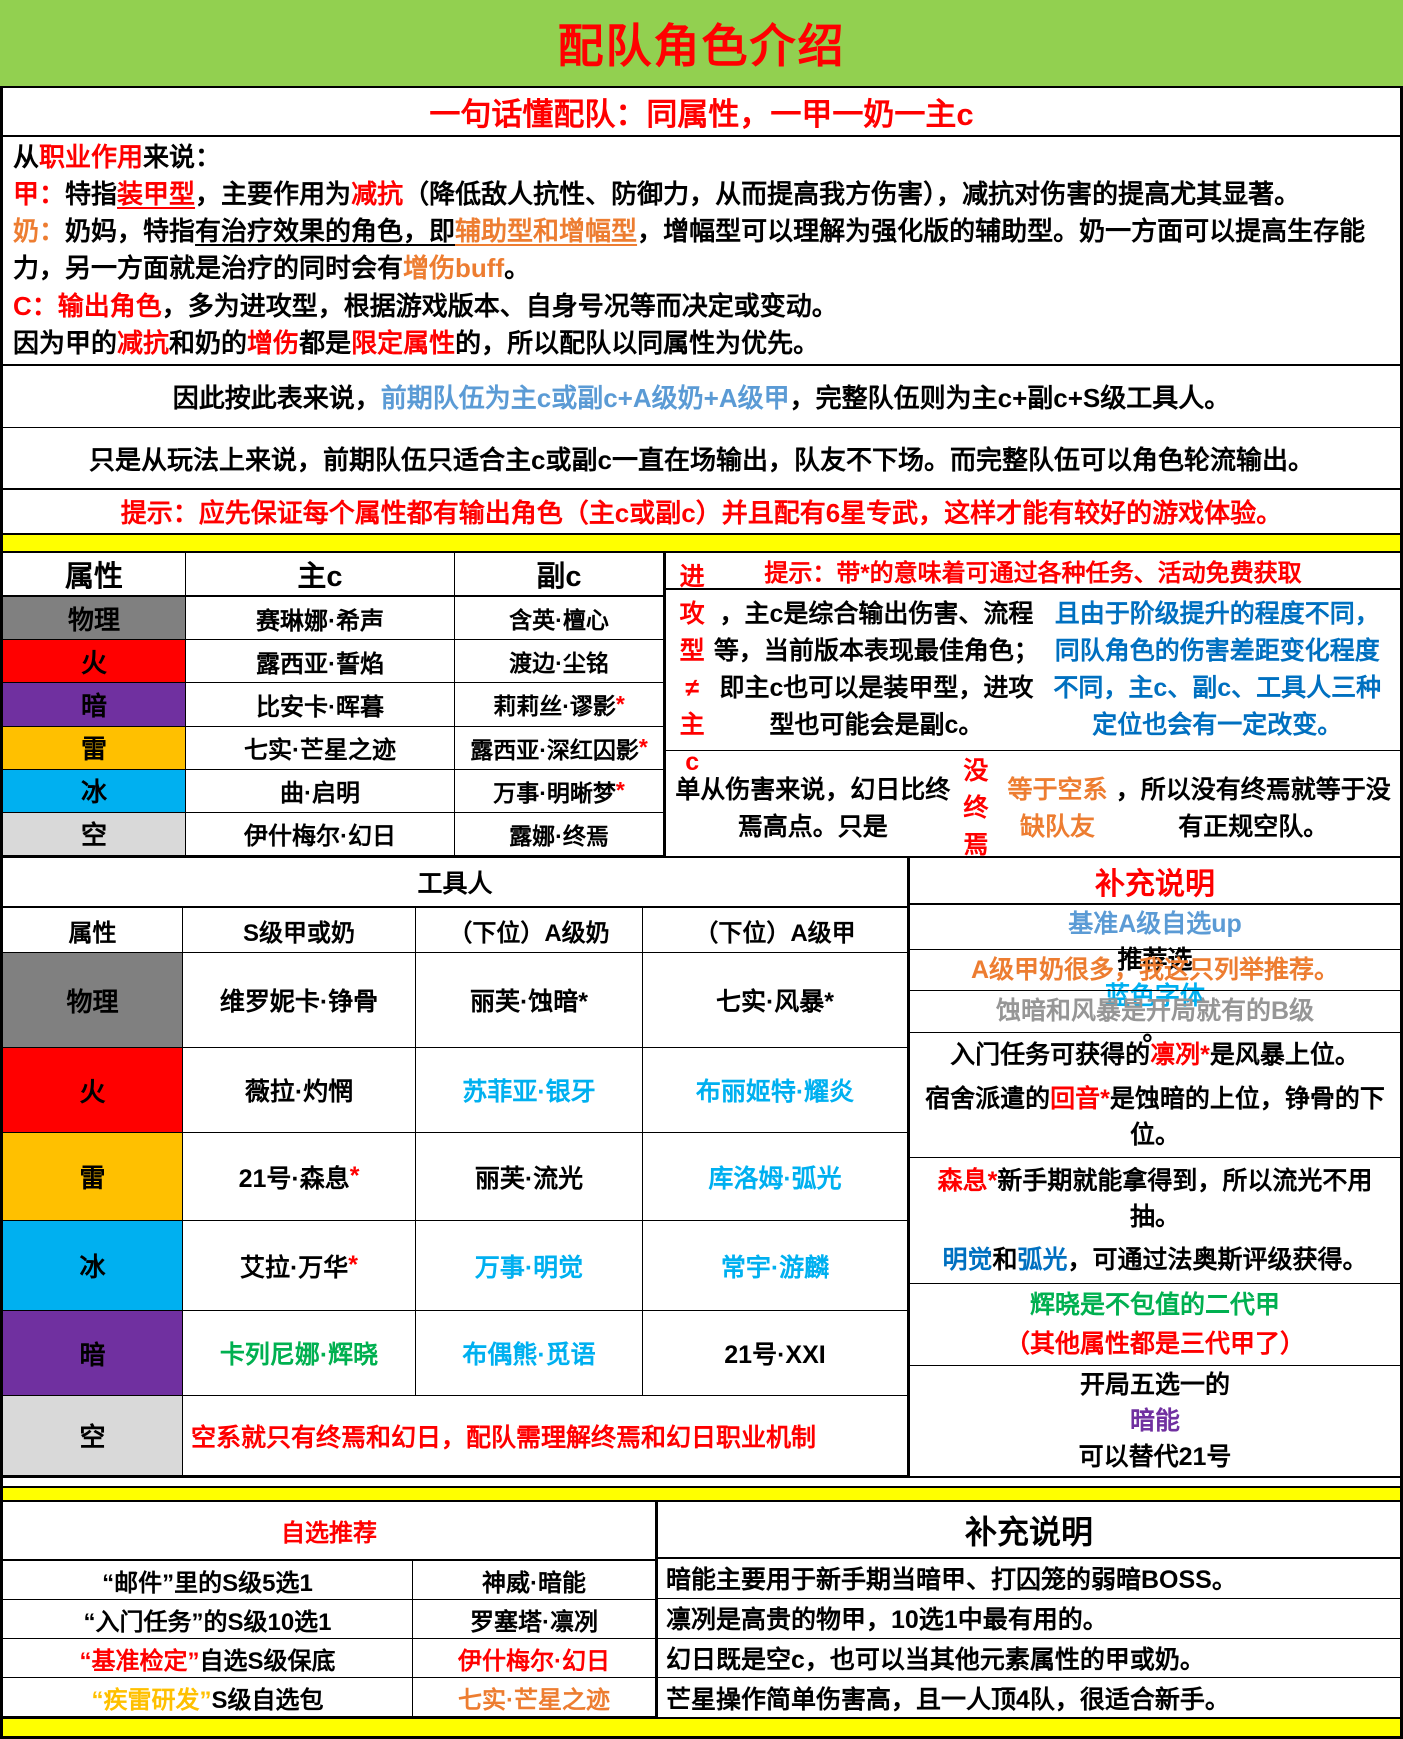 The width and height of the screenshot is (1403, 1739). I want to click on side-cell-b-rank: 蚀暗和风暴是开局就有的B级, so click(1155, 1012).